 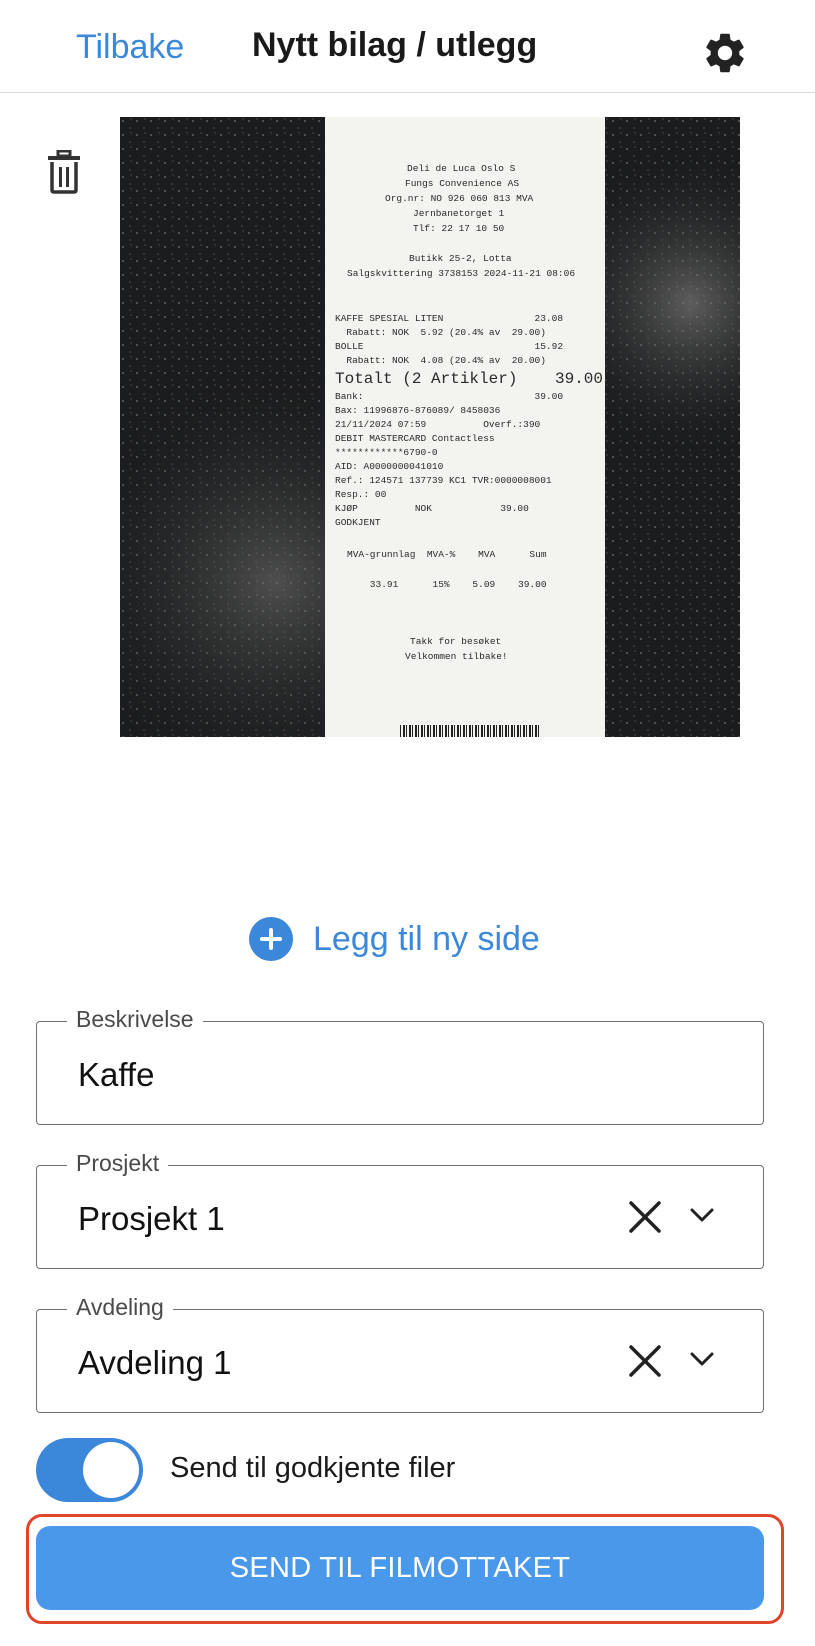 I want to click on receipt-line: 33.91 15% 5.09 39.00, so click(x=447, y=584).